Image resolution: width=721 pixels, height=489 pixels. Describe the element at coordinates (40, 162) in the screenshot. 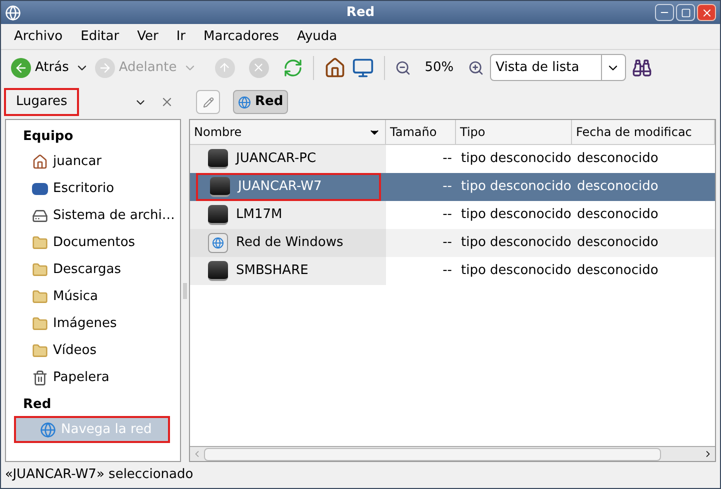

I see `house-icon` at that location.